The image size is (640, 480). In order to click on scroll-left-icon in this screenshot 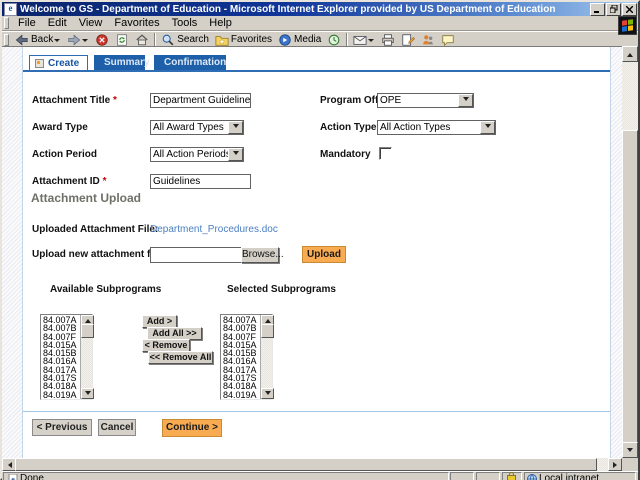, I will do `click(9, 464)`.